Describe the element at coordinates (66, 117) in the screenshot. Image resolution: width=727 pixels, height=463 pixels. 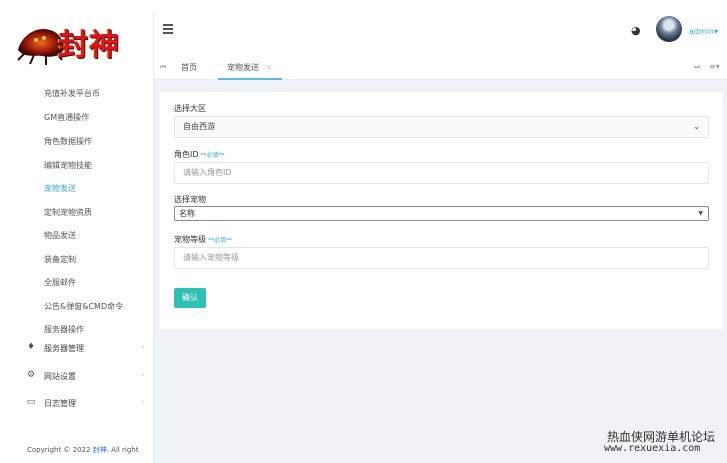
I see `sidebar-item-gm-direct: GM直通操作` at that location.